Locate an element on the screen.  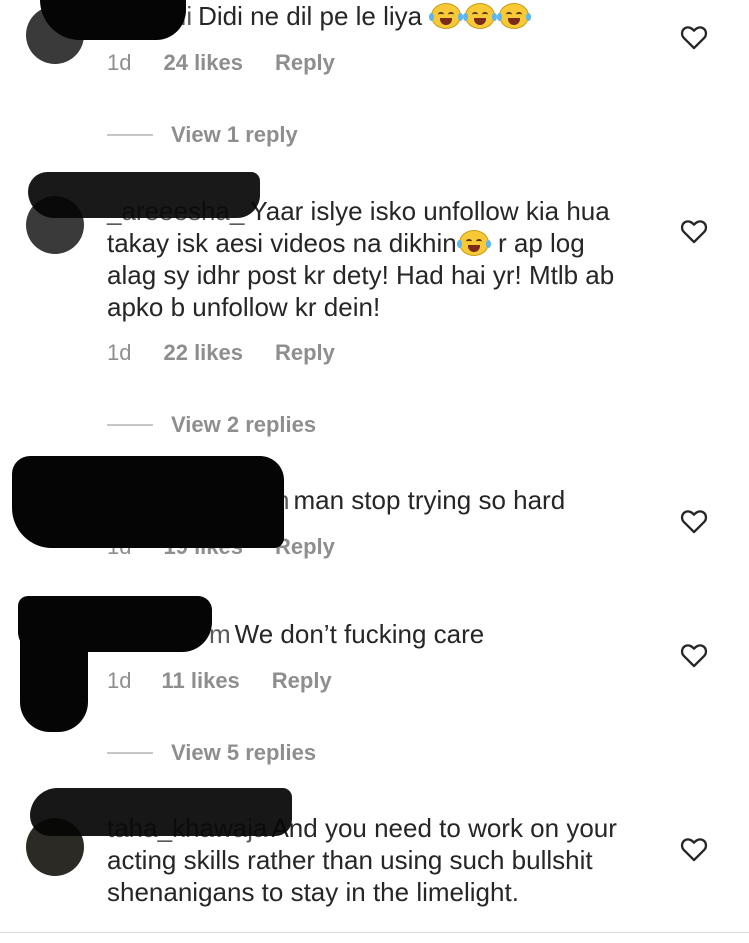
view-replies-button: View 2 replies is located at coordinates (211, 425).